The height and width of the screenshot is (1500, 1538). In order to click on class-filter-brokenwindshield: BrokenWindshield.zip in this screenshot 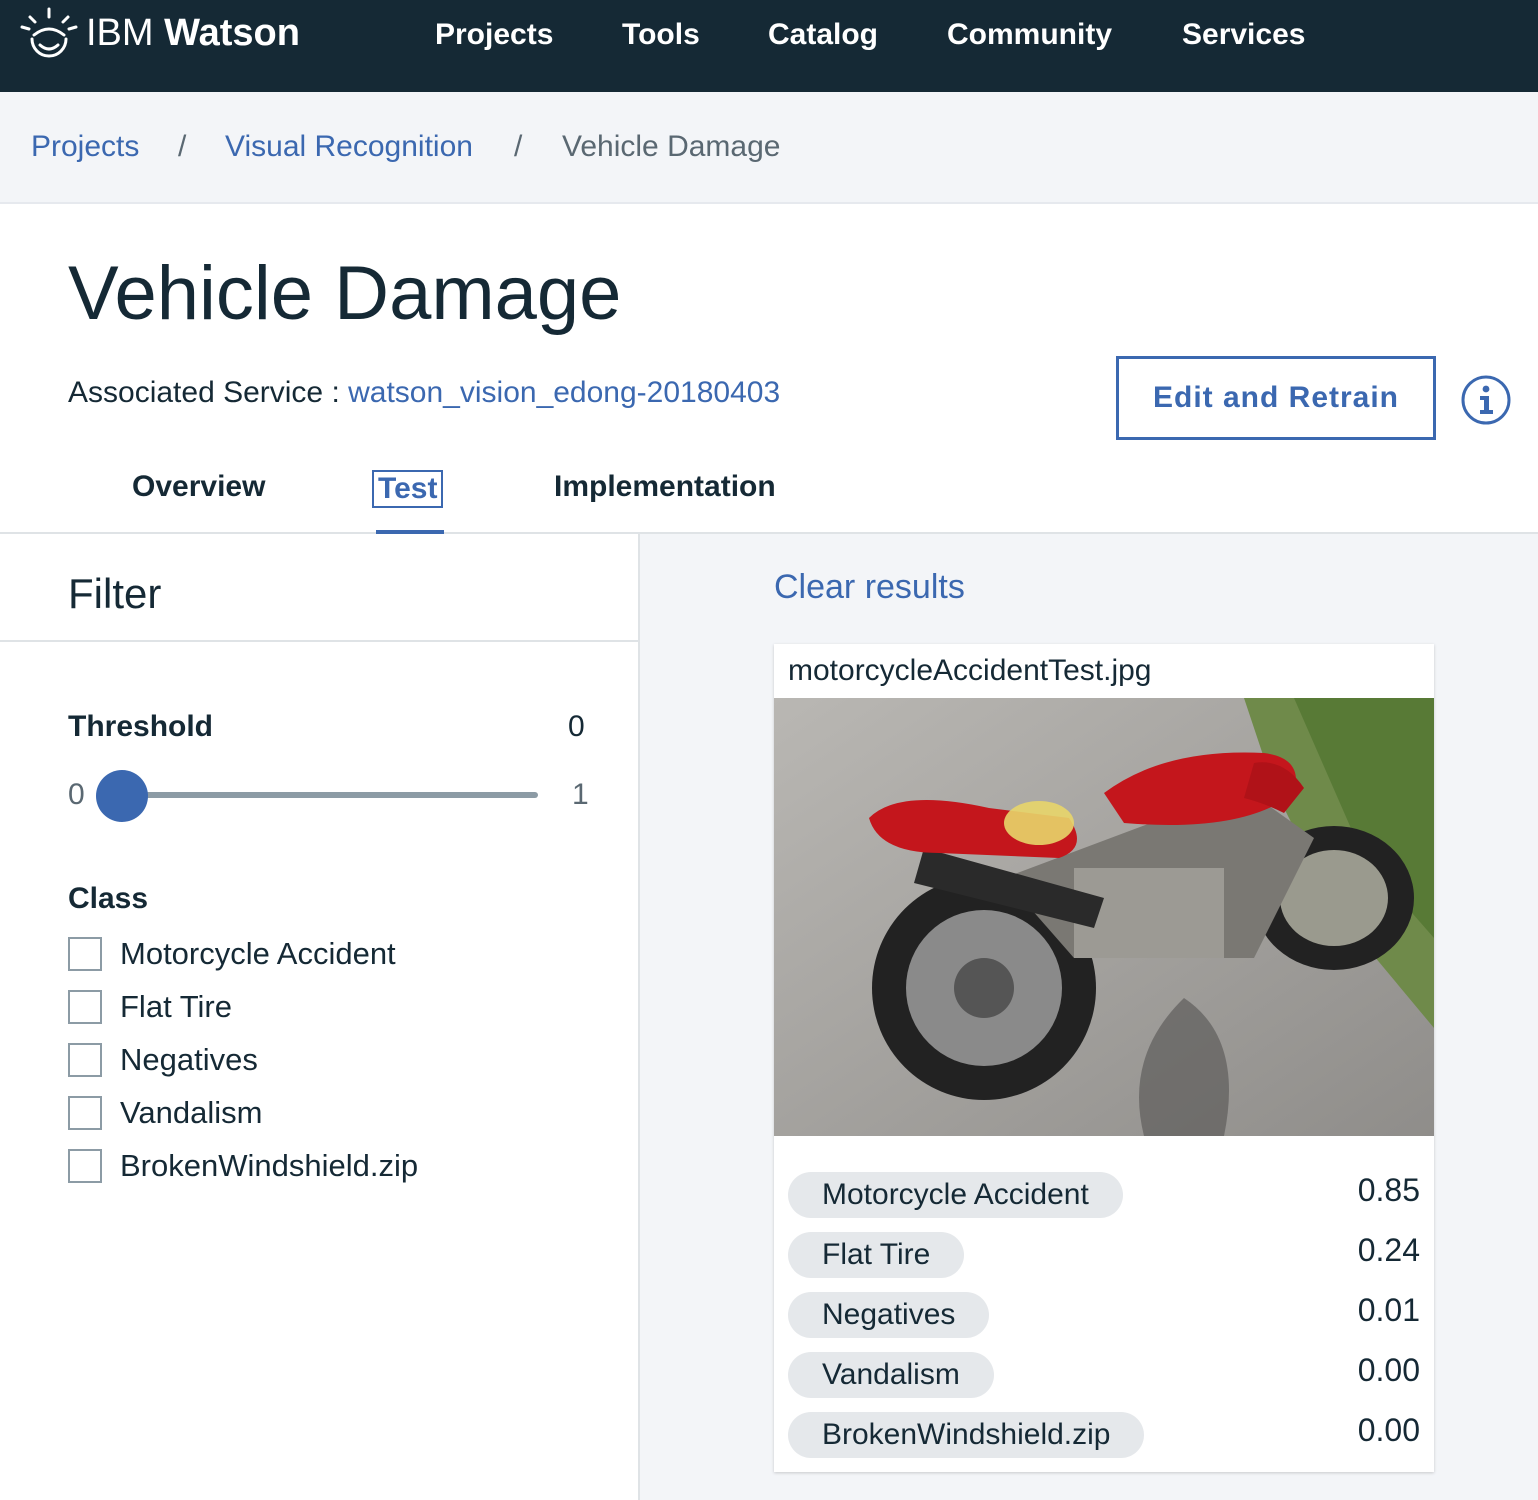, I will do `click(243, 1166)`.